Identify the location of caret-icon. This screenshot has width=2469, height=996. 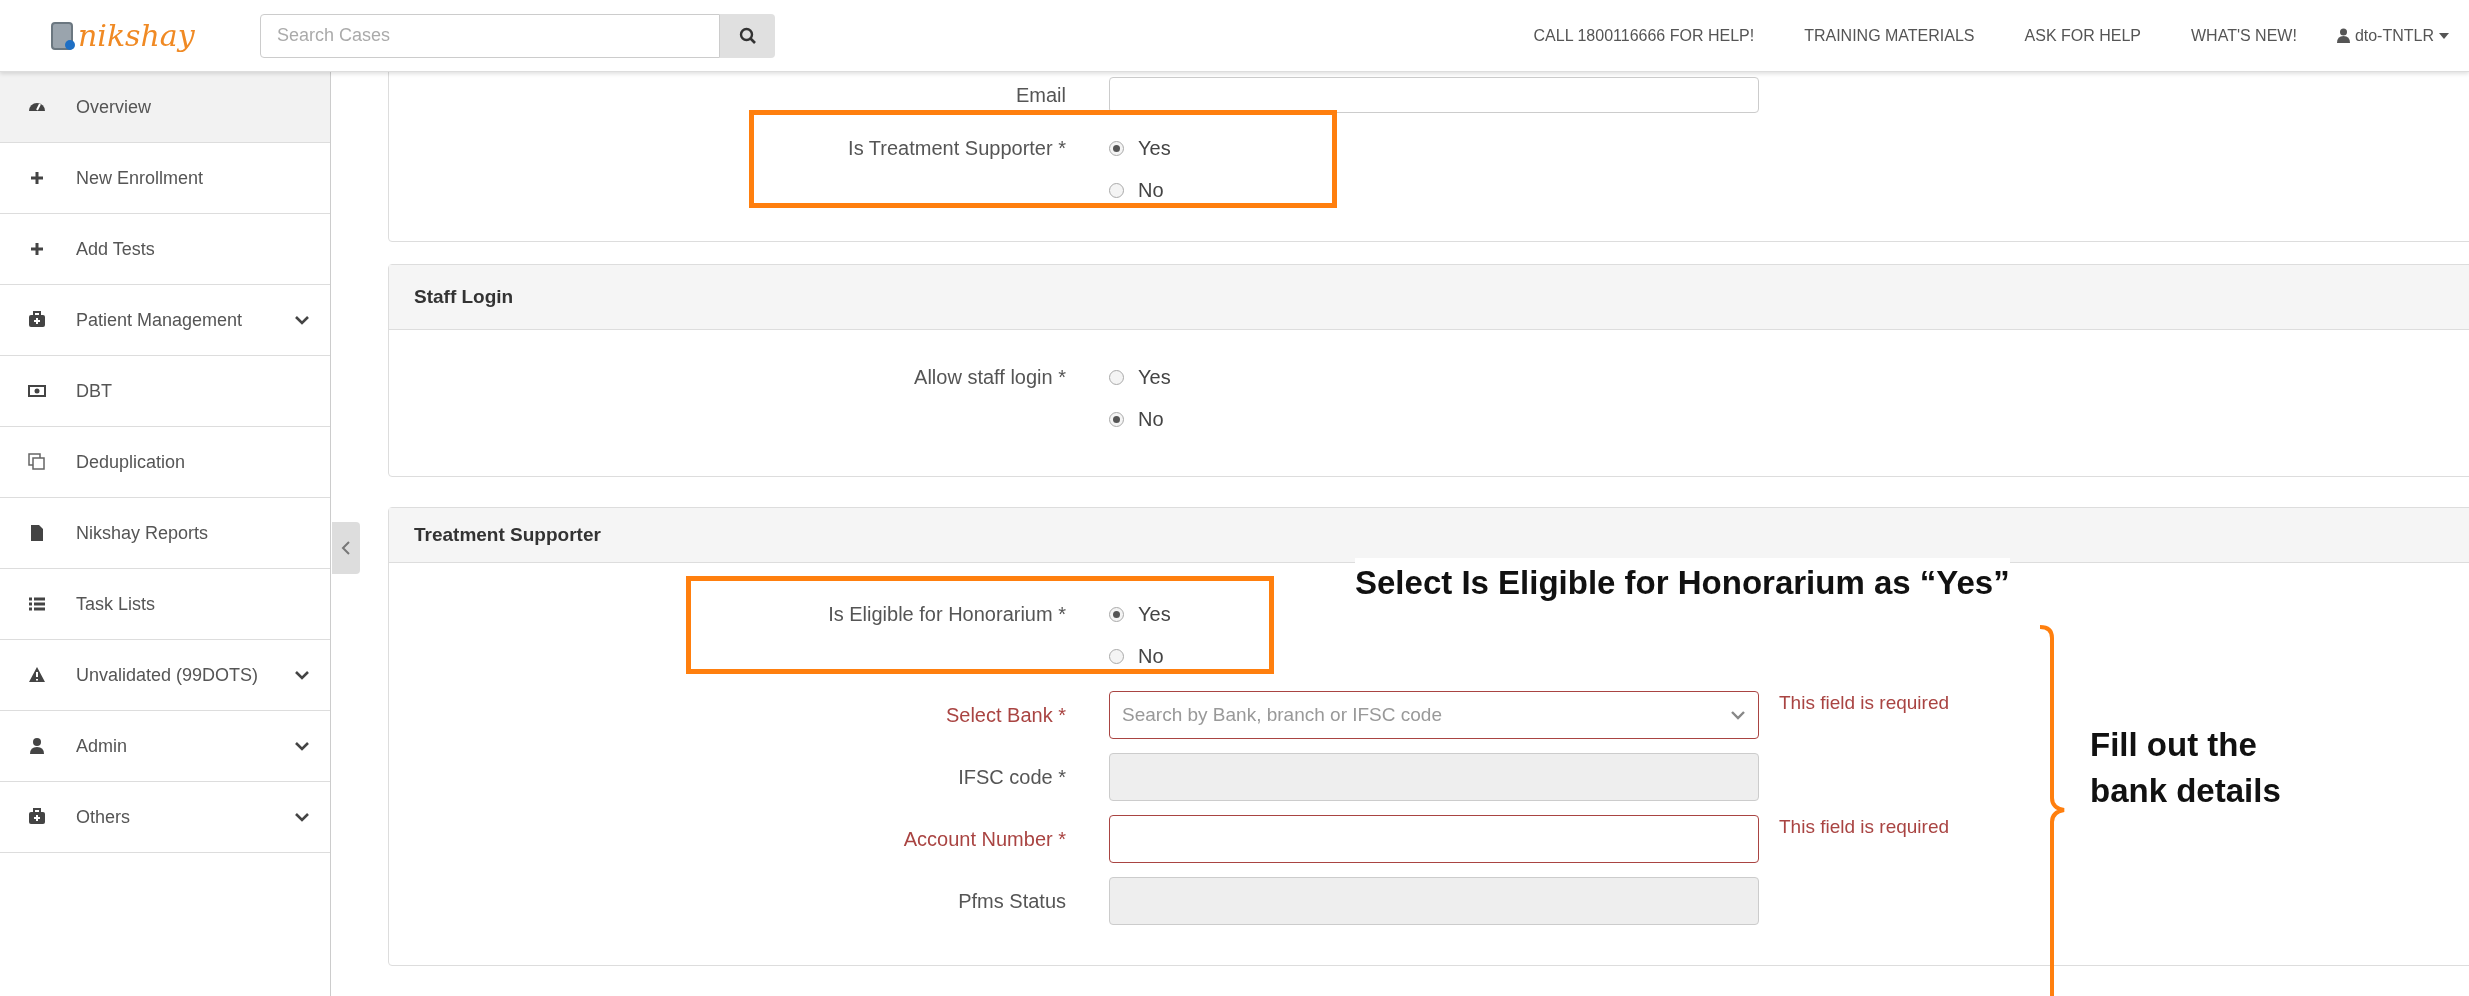
(2444, 35).